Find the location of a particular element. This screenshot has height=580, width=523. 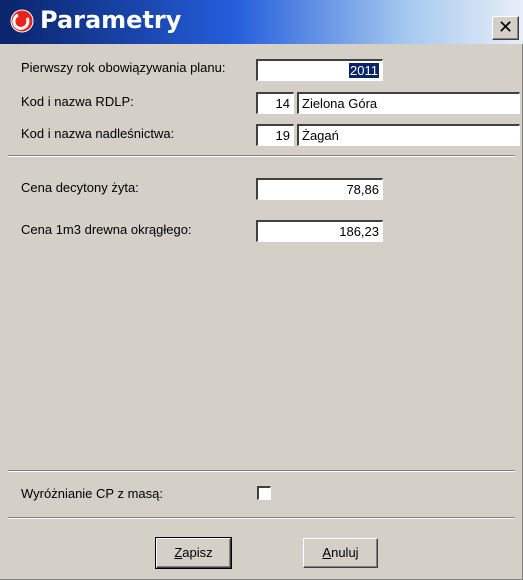

first-year-label: Pierwszy rok obowiązywania planu: is located at coordinates (123, 67).